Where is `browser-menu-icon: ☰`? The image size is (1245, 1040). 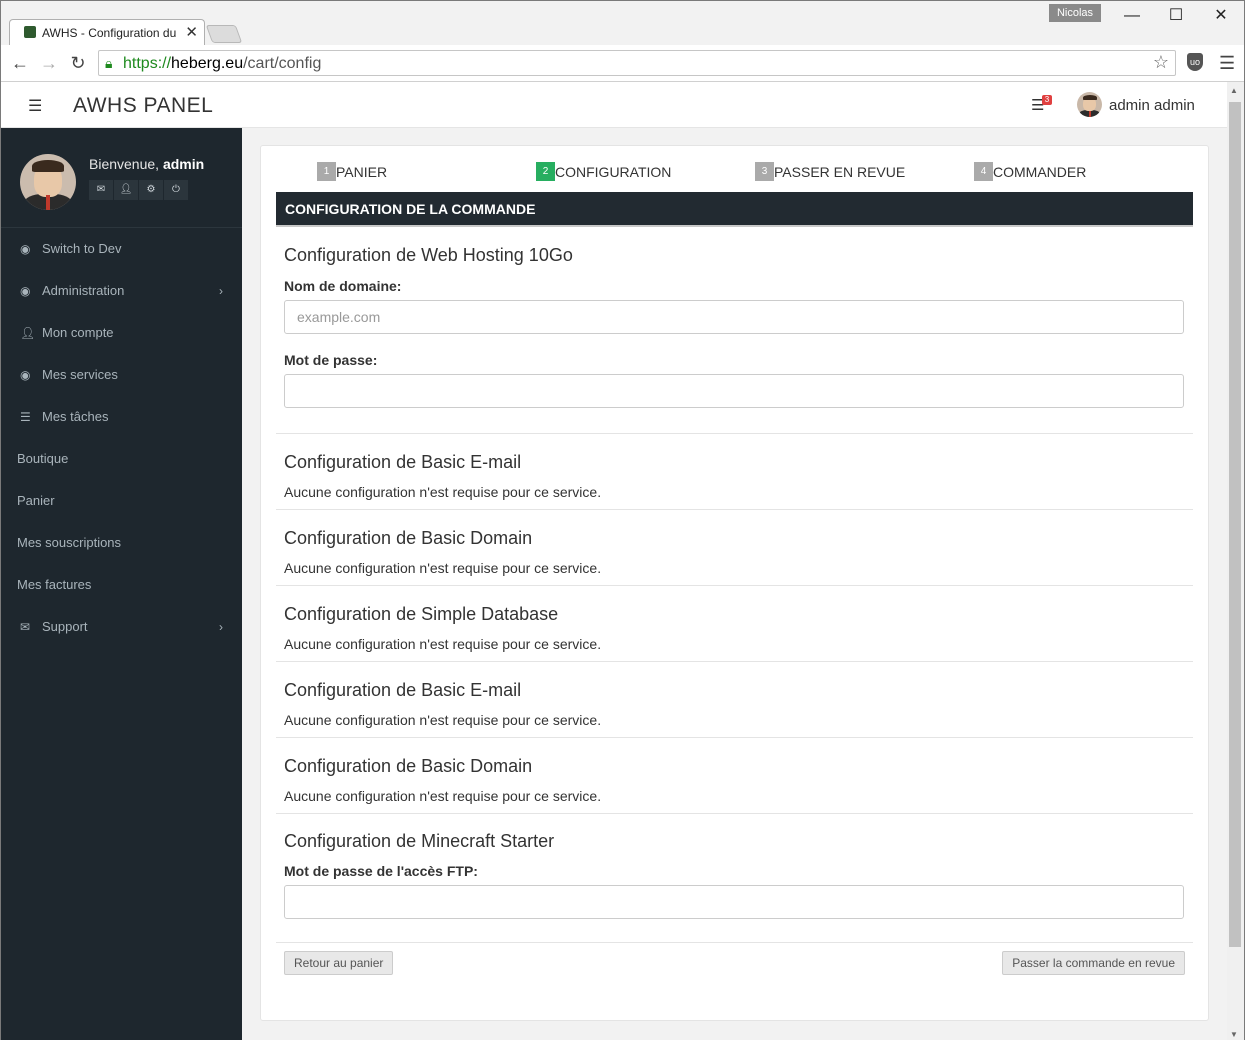
browser-menu-icon: ☰ is located at coordinates (1227, 63).